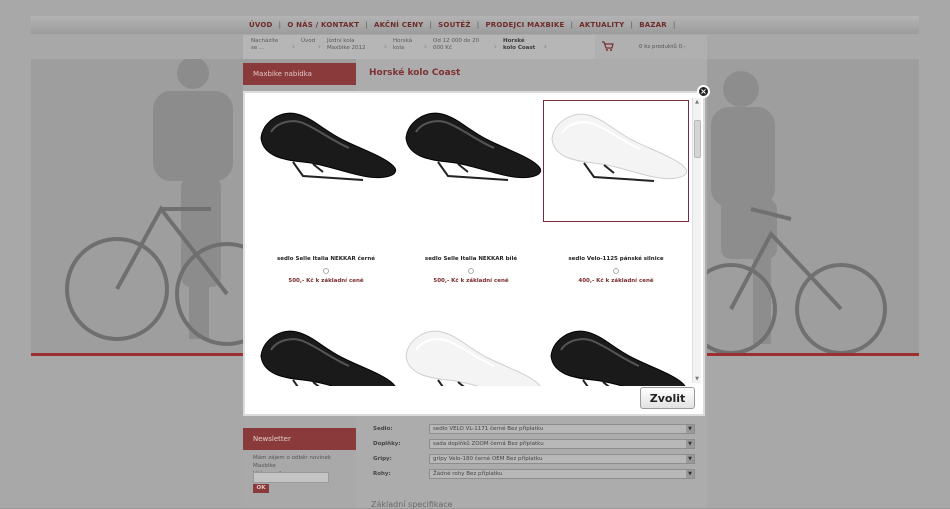  What do you see at coordinates (653, 25) in the screenshot?
I see `nav-item: BAZAR` at bounding box center [653, 25].